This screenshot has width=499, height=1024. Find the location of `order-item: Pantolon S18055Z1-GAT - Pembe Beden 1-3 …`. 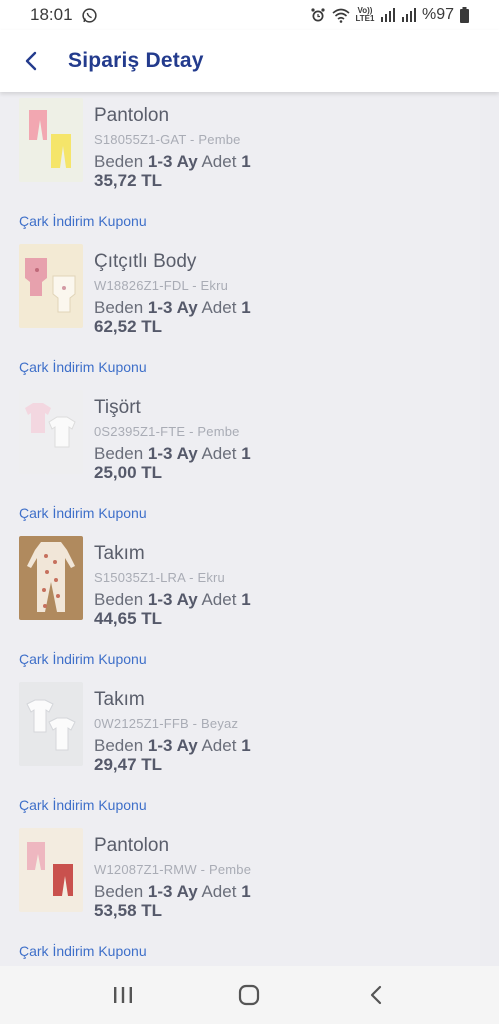

order-item: Pantolon S18055Z1-GAT - Pembe Beden 1-3 … is located at coordinates (240, 171).